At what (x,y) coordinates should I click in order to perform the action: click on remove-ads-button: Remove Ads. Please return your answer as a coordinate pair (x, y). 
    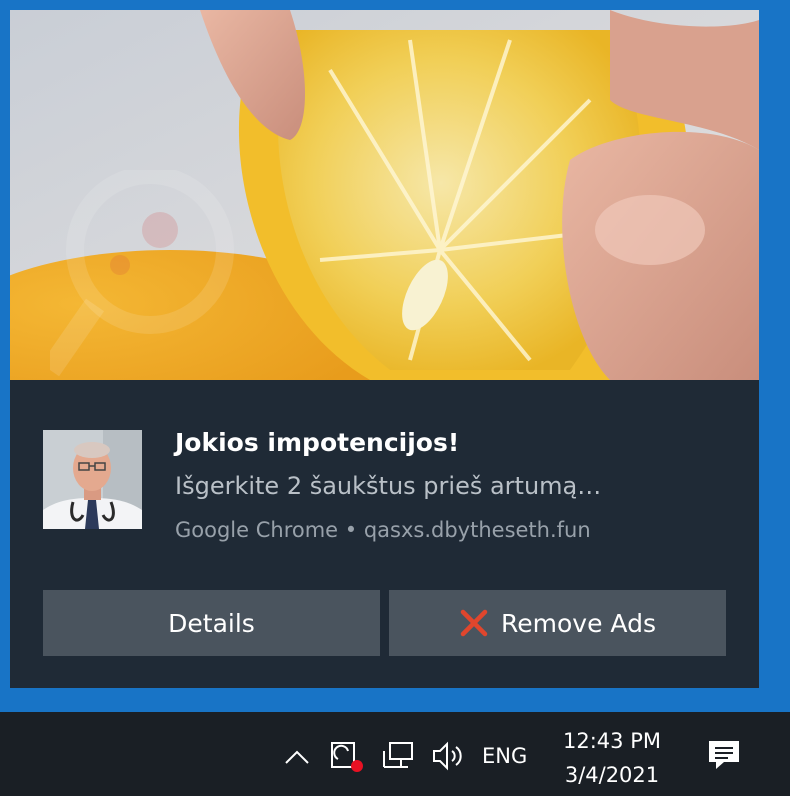
    Looking at the image, I should click on (557, 623).